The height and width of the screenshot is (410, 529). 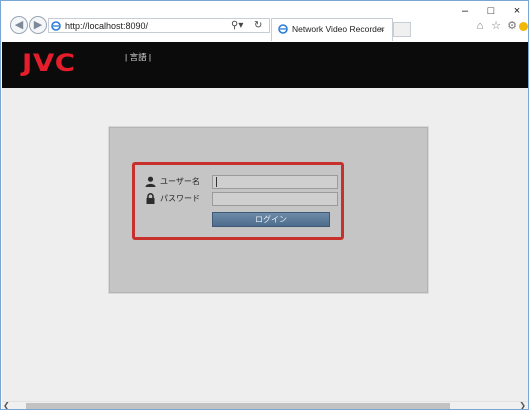 What do you see at coordinates (216, 182) in the screenshot?
I see `text-caret` at bounding box center [216, 182].